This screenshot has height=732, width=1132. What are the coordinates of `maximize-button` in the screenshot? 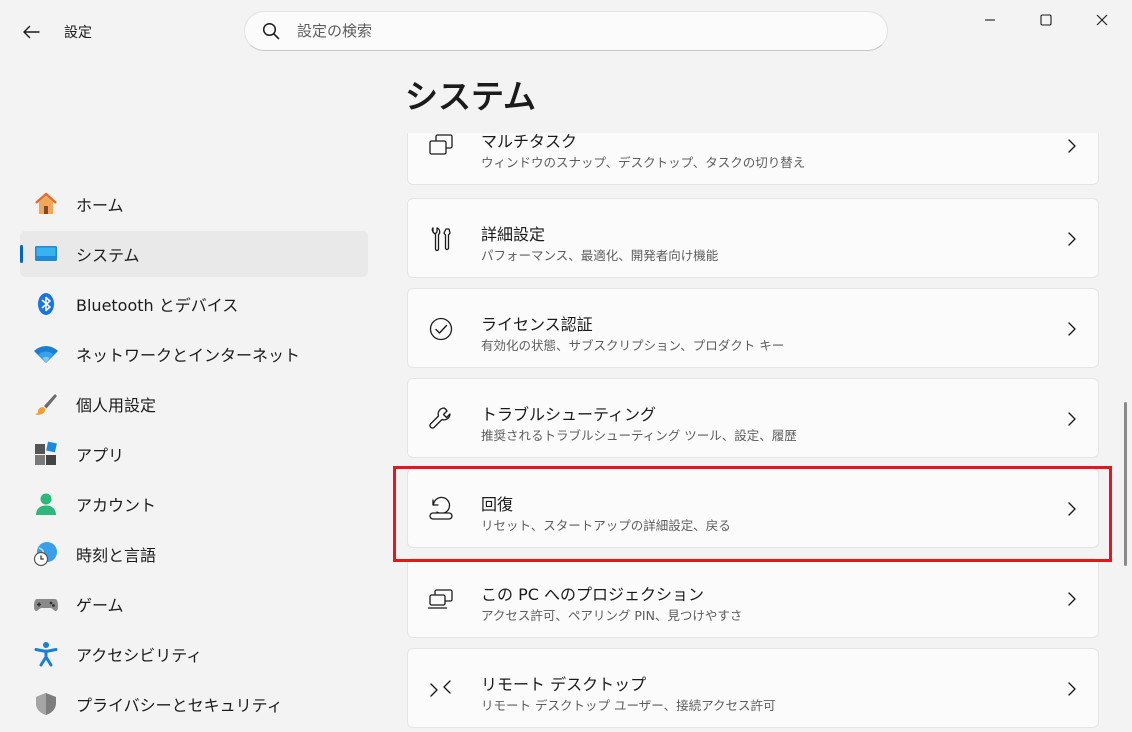 It's located at (1046, 20).